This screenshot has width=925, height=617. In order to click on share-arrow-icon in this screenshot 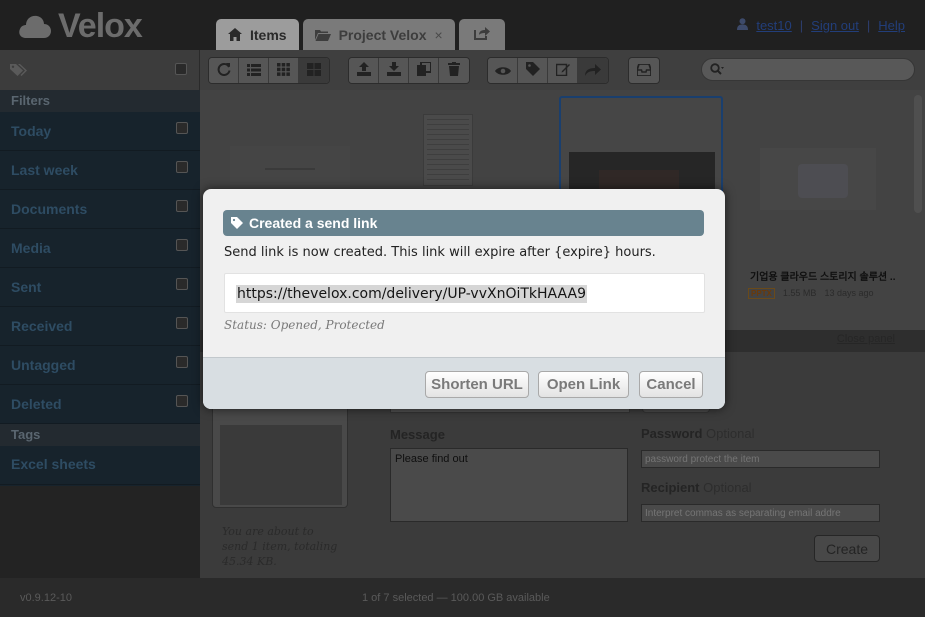, I will do `click(593, 70)`.